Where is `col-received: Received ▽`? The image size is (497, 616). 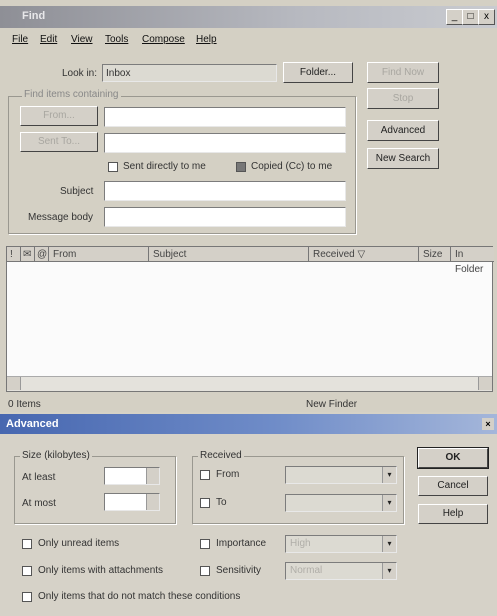
col-received: Received ▽ is located at coordinates (364, 254).